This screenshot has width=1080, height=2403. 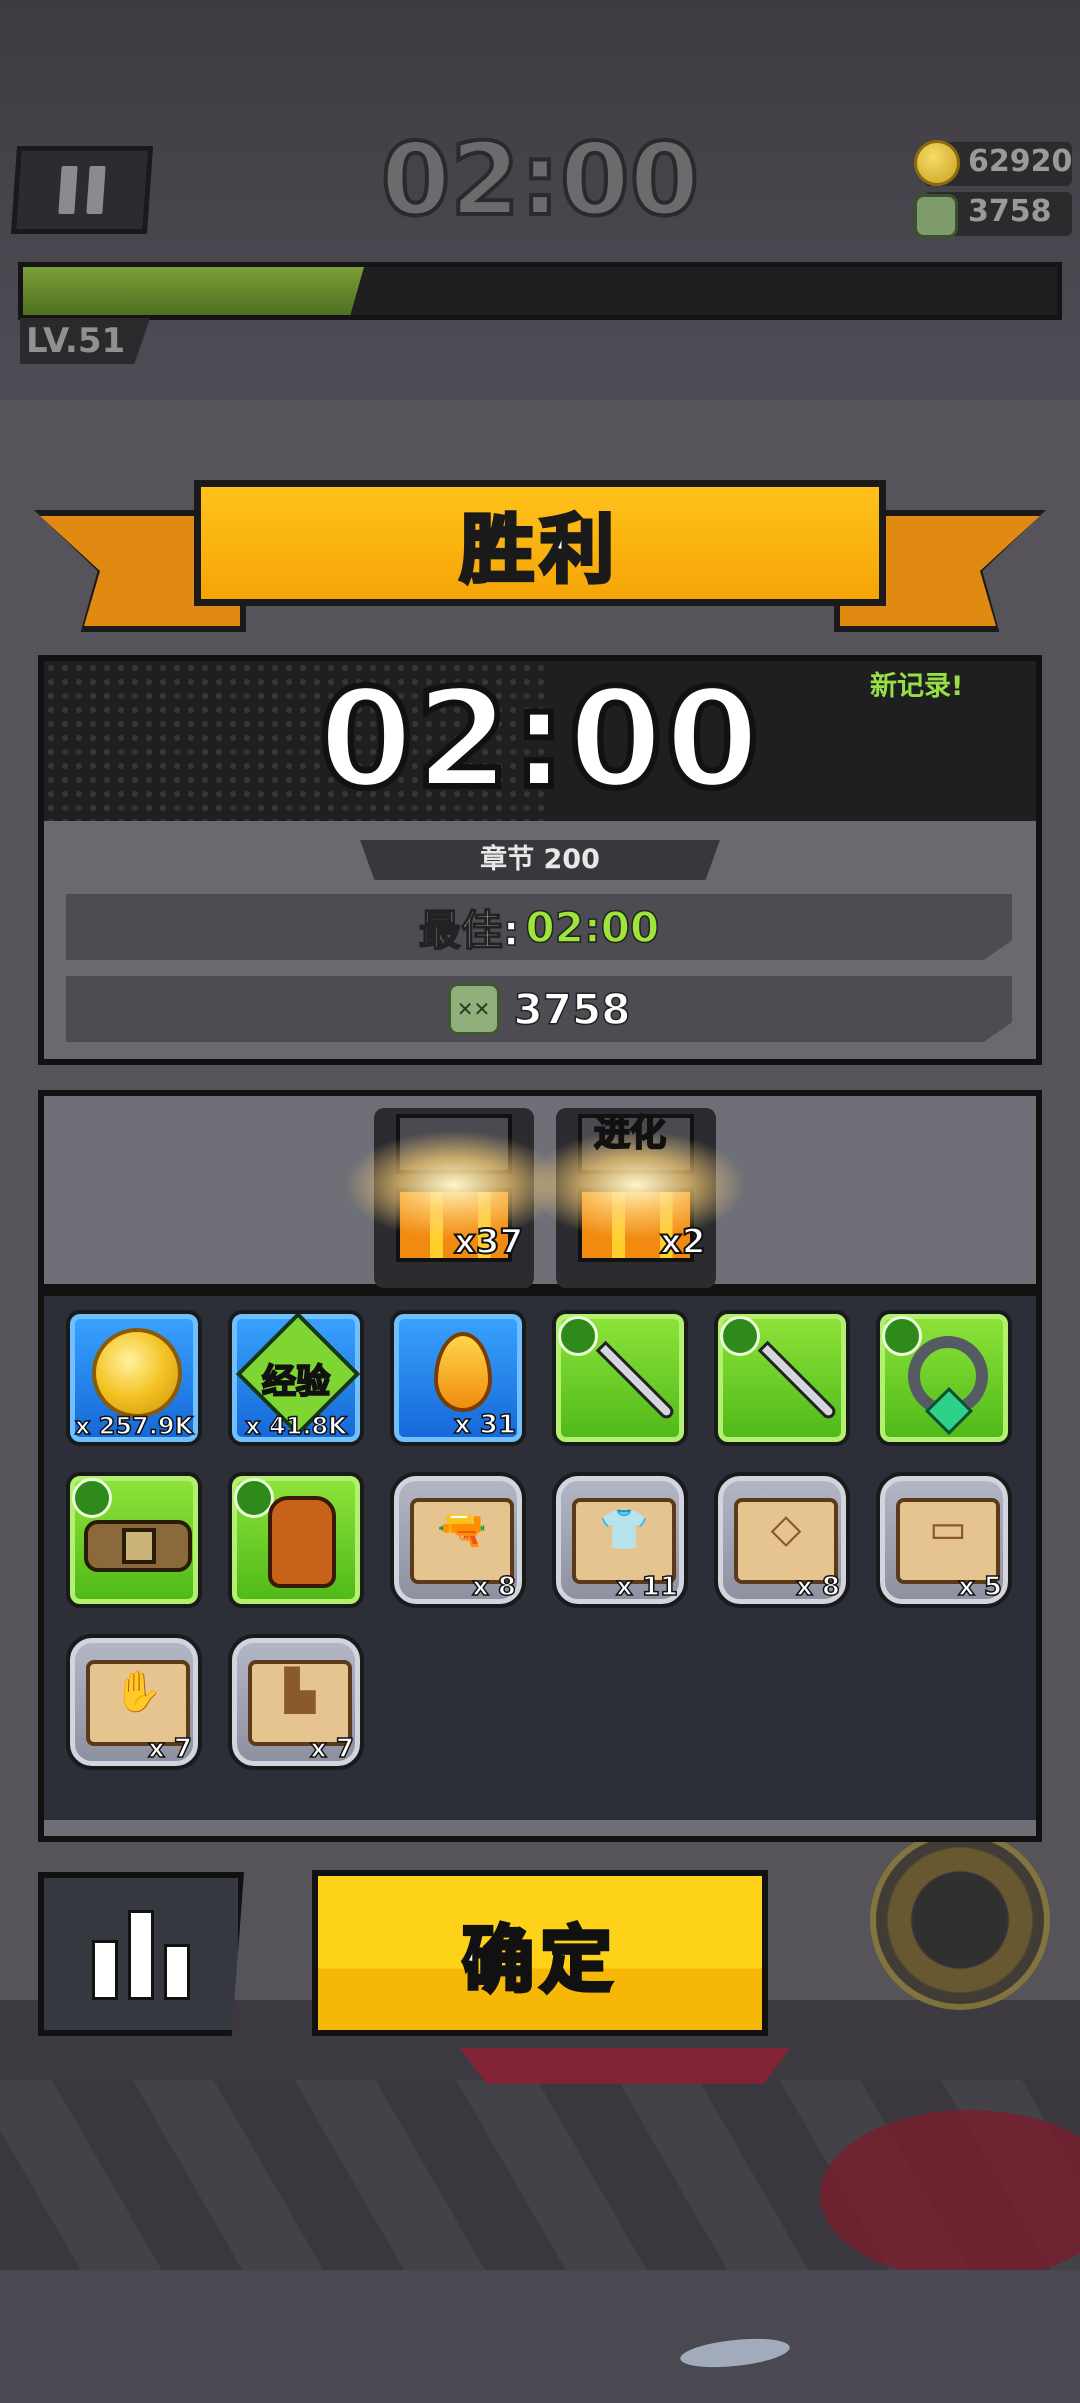 What do you see at coordinates (92, 1498) in the screenshot?
I see `belt-slot-badge-icon` at bounding box center [92, 1498].